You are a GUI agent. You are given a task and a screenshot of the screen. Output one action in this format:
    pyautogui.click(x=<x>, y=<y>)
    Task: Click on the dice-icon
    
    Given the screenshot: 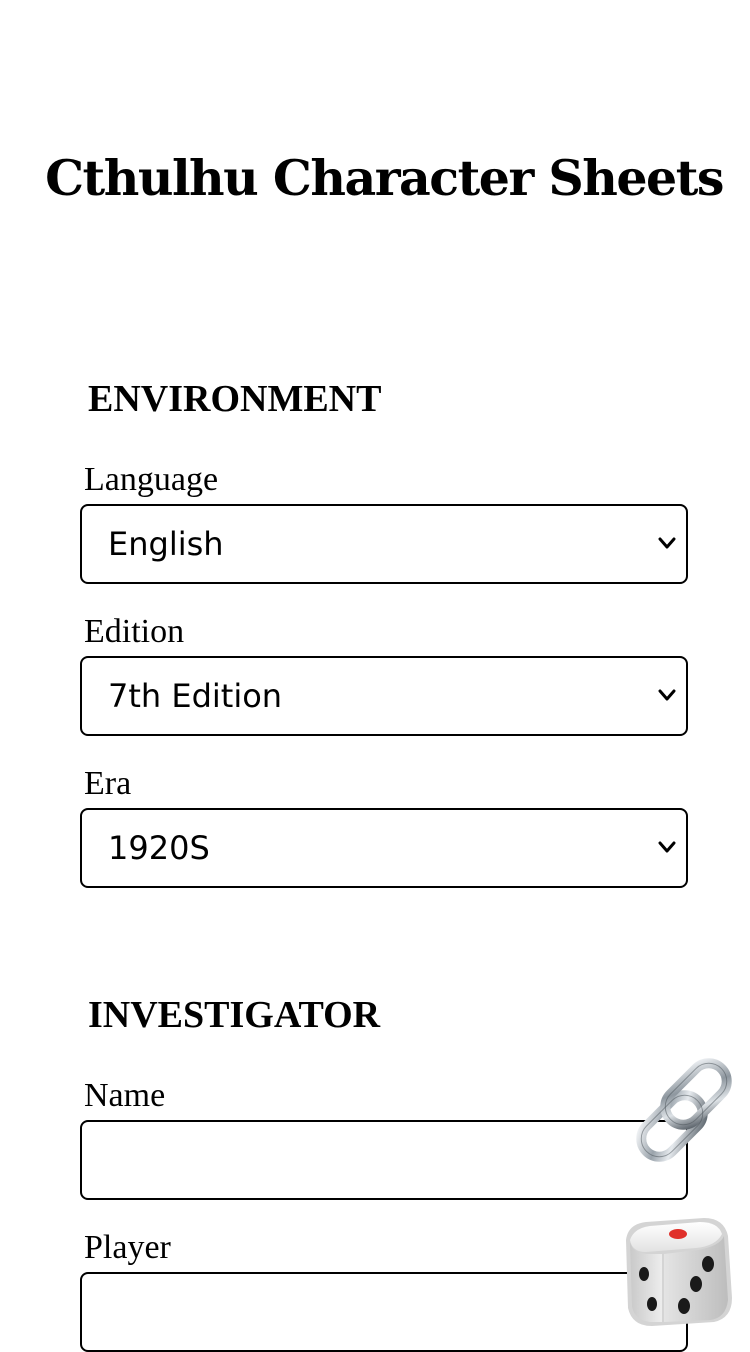 What is the action you would take?
    pyautogui.click(x=676, y=1270)
    